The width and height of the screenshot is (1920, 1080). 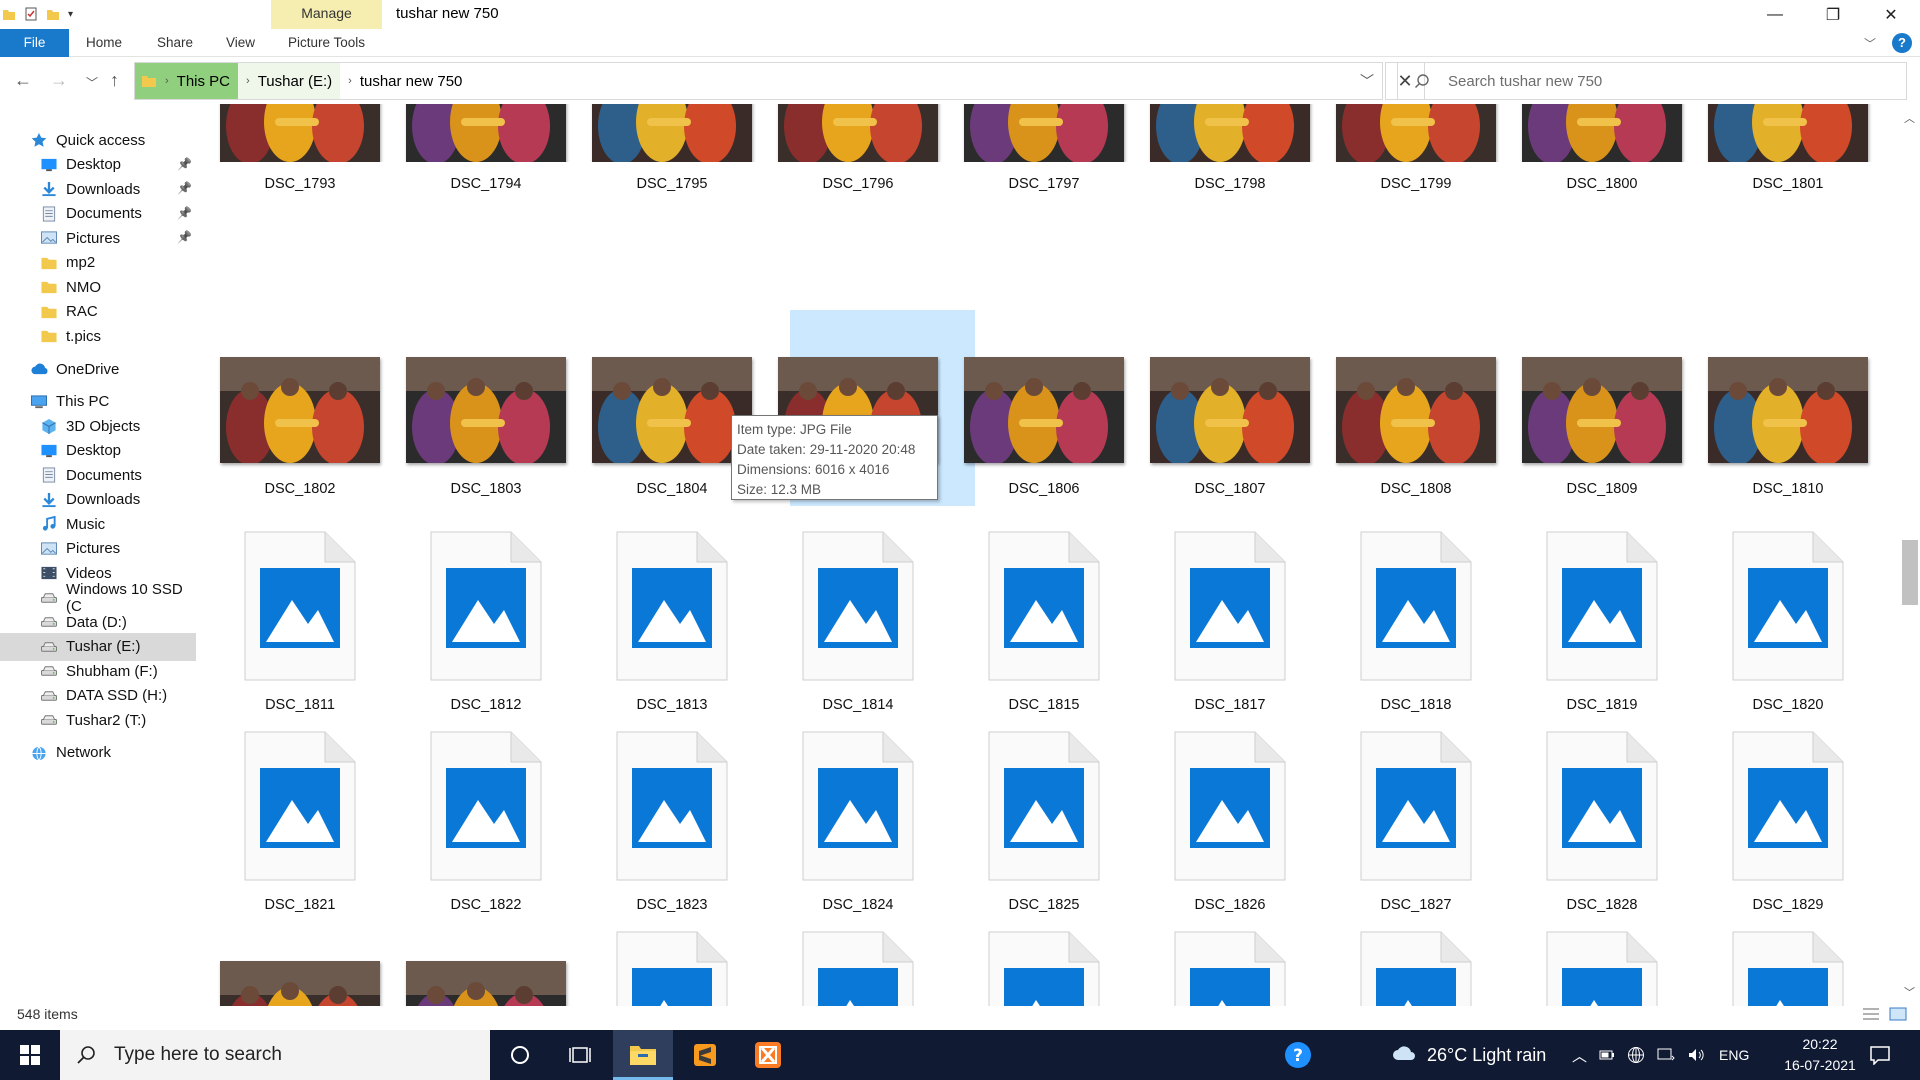 I want to click on forward-arrow-icon: →, so click(x=59, y=80).